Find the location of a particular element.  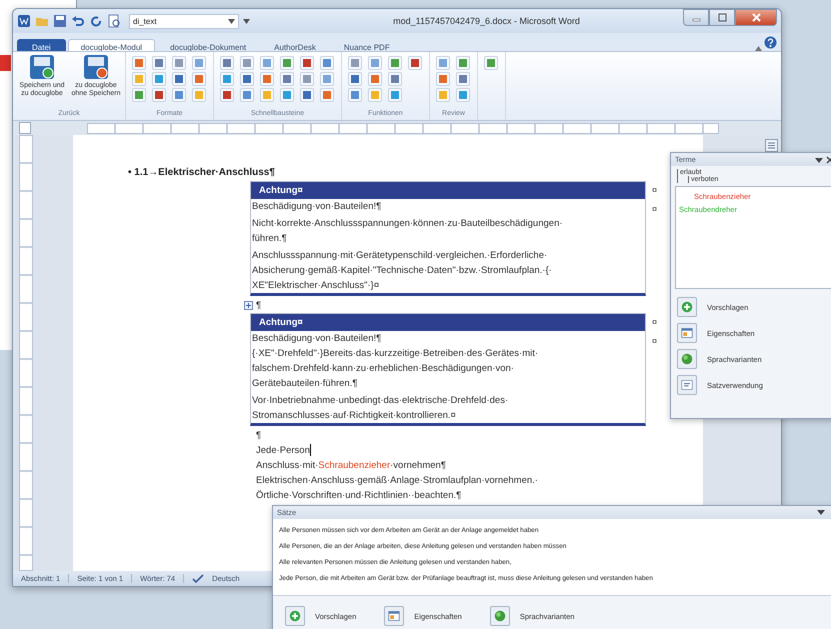

paragraph-text: Anschlussspannung·mit·Gerätetypenschild·vergleichen.·Erforderliche· Absicherung·gemäß·Kapitel·"Technische·Daten"·bzw.·Stromlaufplan.·{· XE"Elektrischer·Anschluss"·}¤ is located at coordinates (402, 271).